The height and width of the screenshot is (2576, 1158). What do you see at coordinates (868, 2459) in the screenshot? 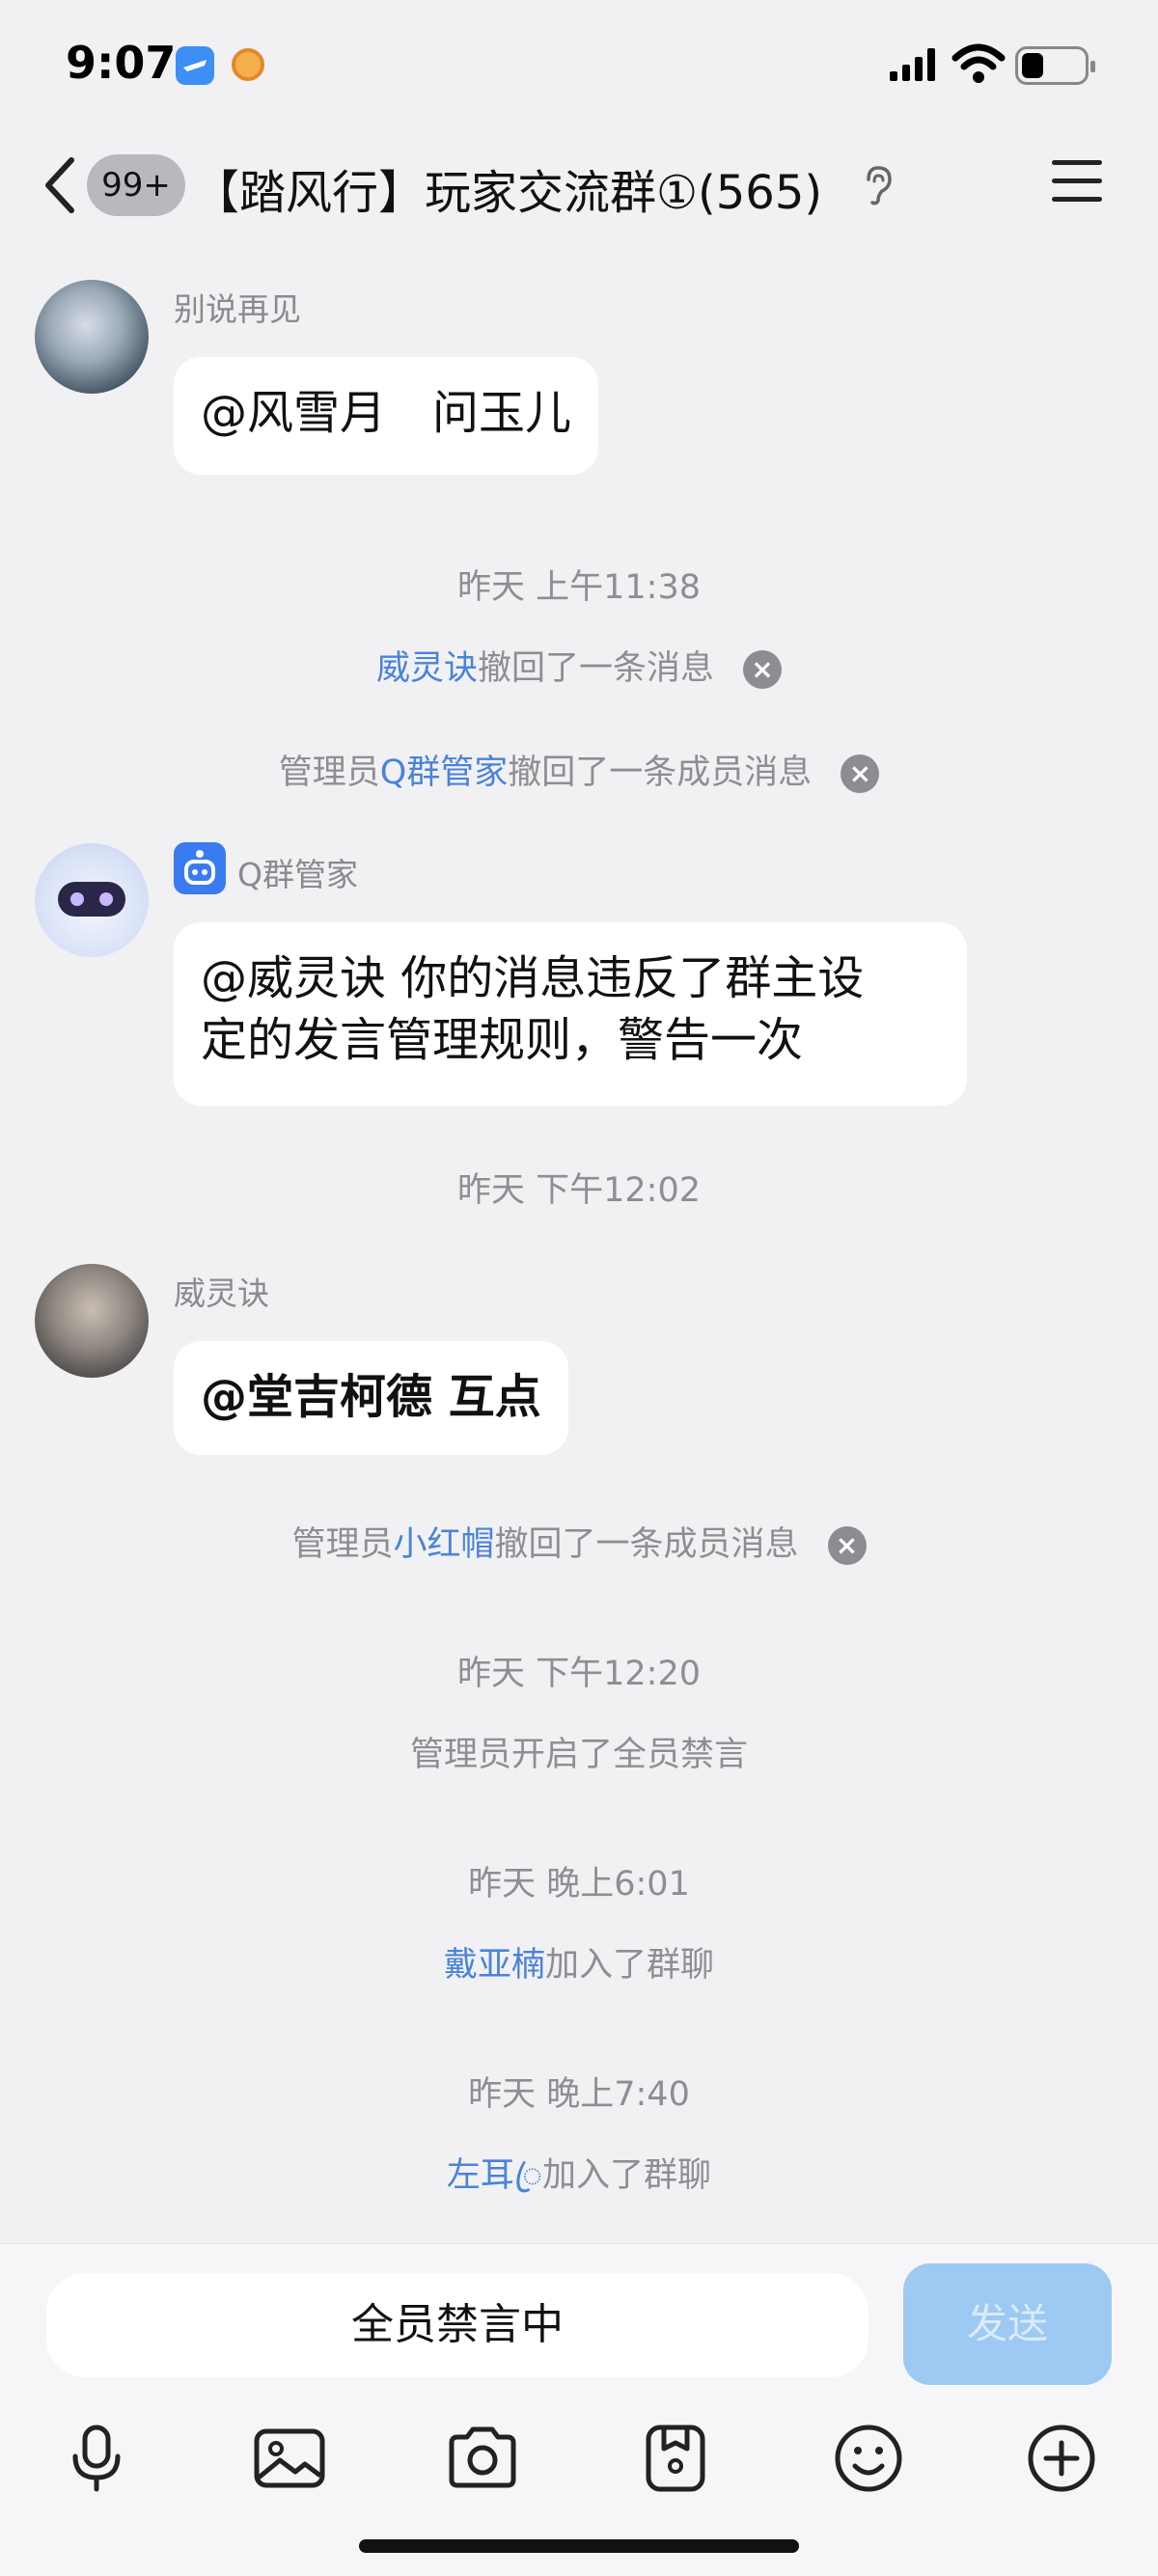
I see `emoji-icon` at bounding box center [868, 2459].